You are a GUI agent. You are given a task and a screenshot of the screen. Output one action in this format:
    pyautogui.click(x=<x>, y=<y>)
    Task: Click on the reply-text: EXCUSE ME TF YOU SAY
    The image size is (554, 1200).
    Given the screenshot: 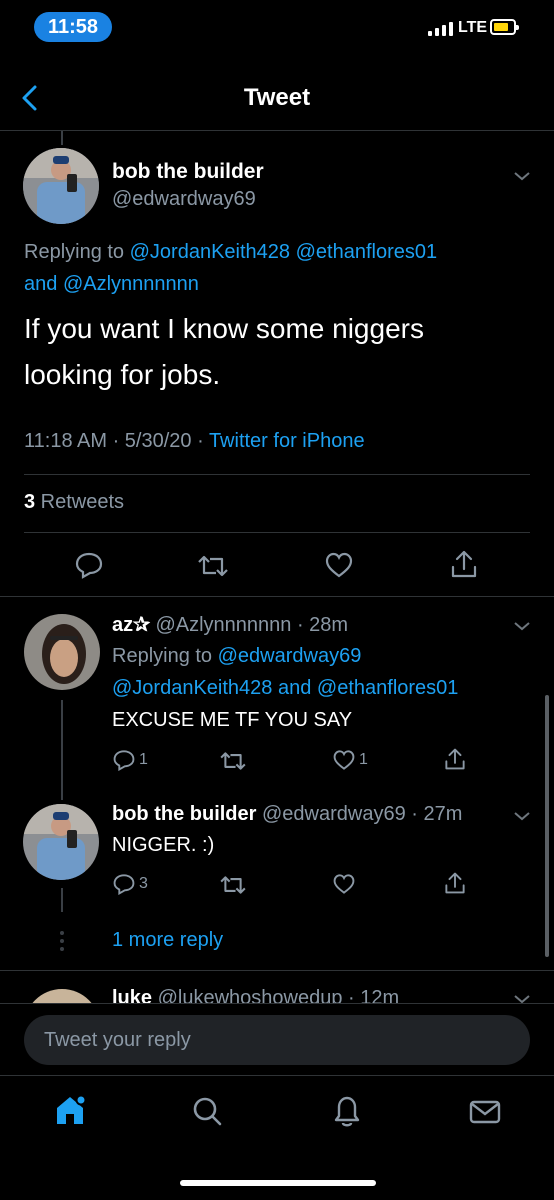 What is the action you would take?
    pyautogui.click(x=232, y=720)
    